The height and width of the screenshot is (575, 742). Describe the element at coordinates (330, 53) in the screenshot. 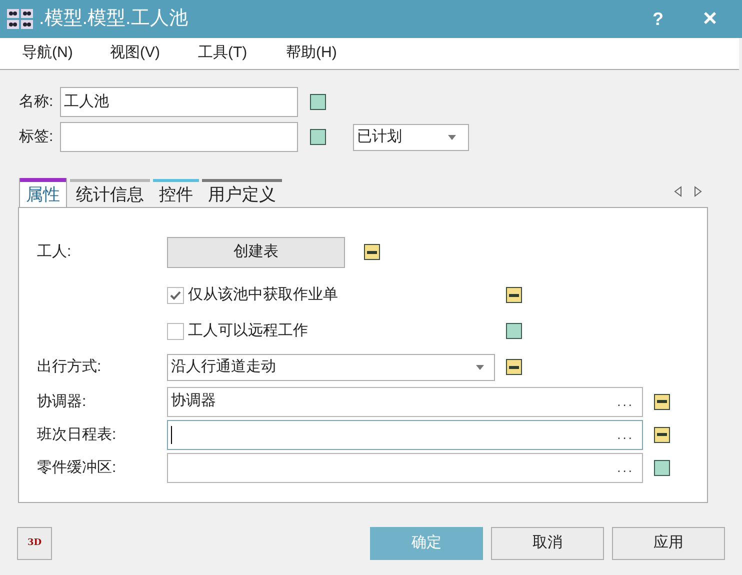

I see `menu-item: 帮助(H)` at that location.